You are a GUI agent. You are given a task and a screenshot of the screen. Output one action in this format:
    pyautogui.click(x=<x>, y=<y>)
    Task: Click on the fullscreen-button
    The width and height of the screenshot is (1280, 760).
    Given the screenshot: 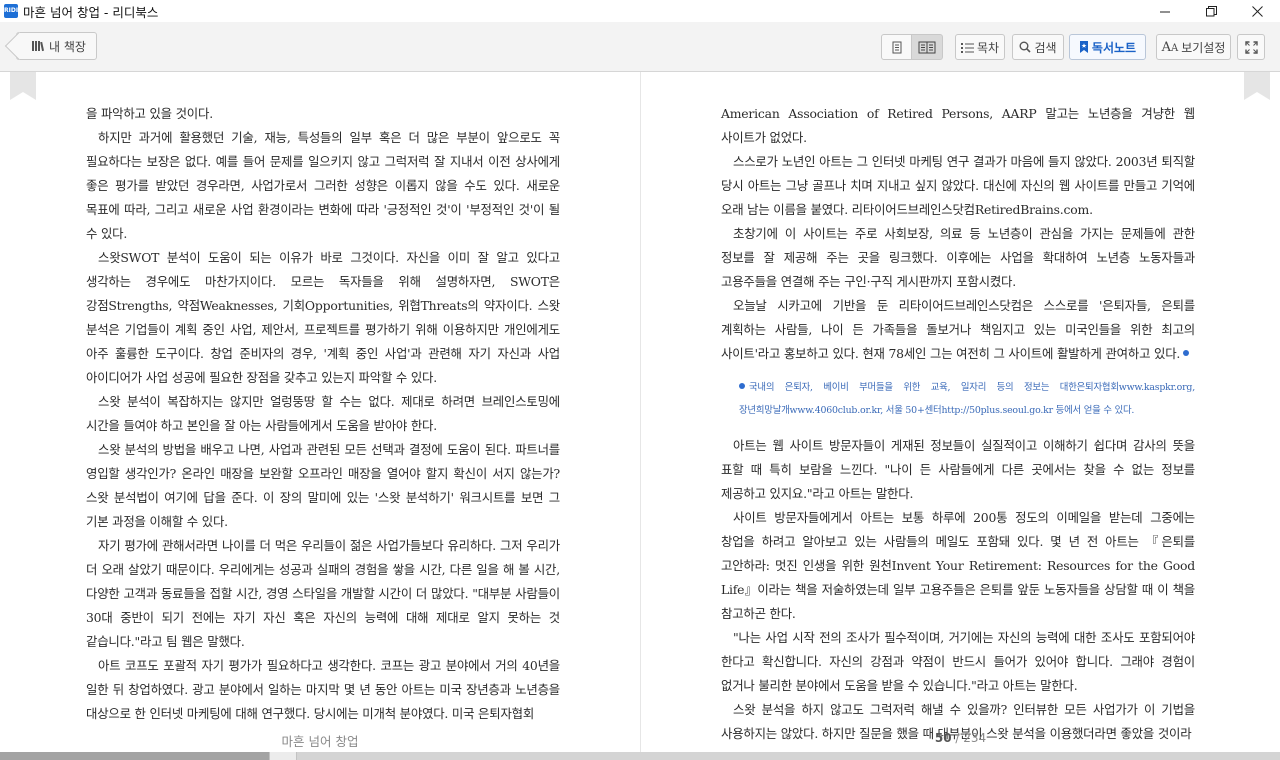 What is the action you would take?
    pyautogui.click(x=1251, y=47)
    